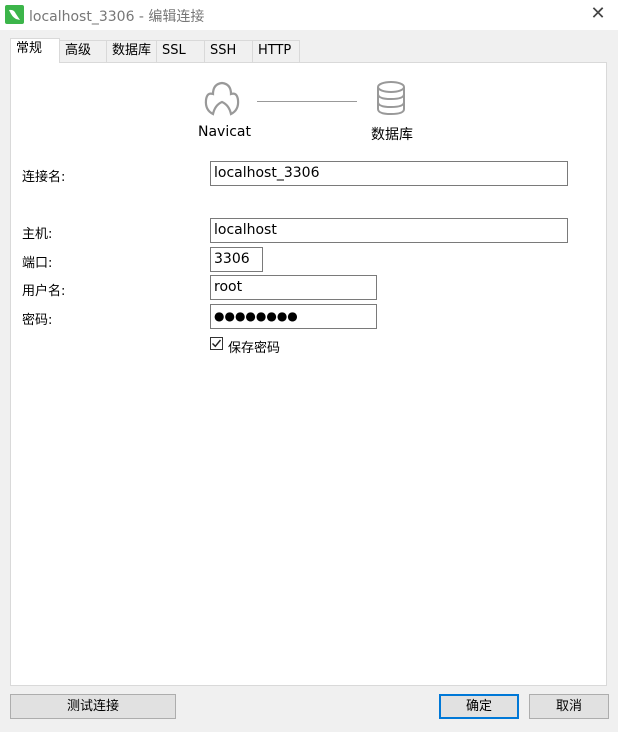 This screenshot has width=618, height=732. Describe the element at coordinates (35, 50) in the screenshot. I see `tab-general: 常规` at that location.